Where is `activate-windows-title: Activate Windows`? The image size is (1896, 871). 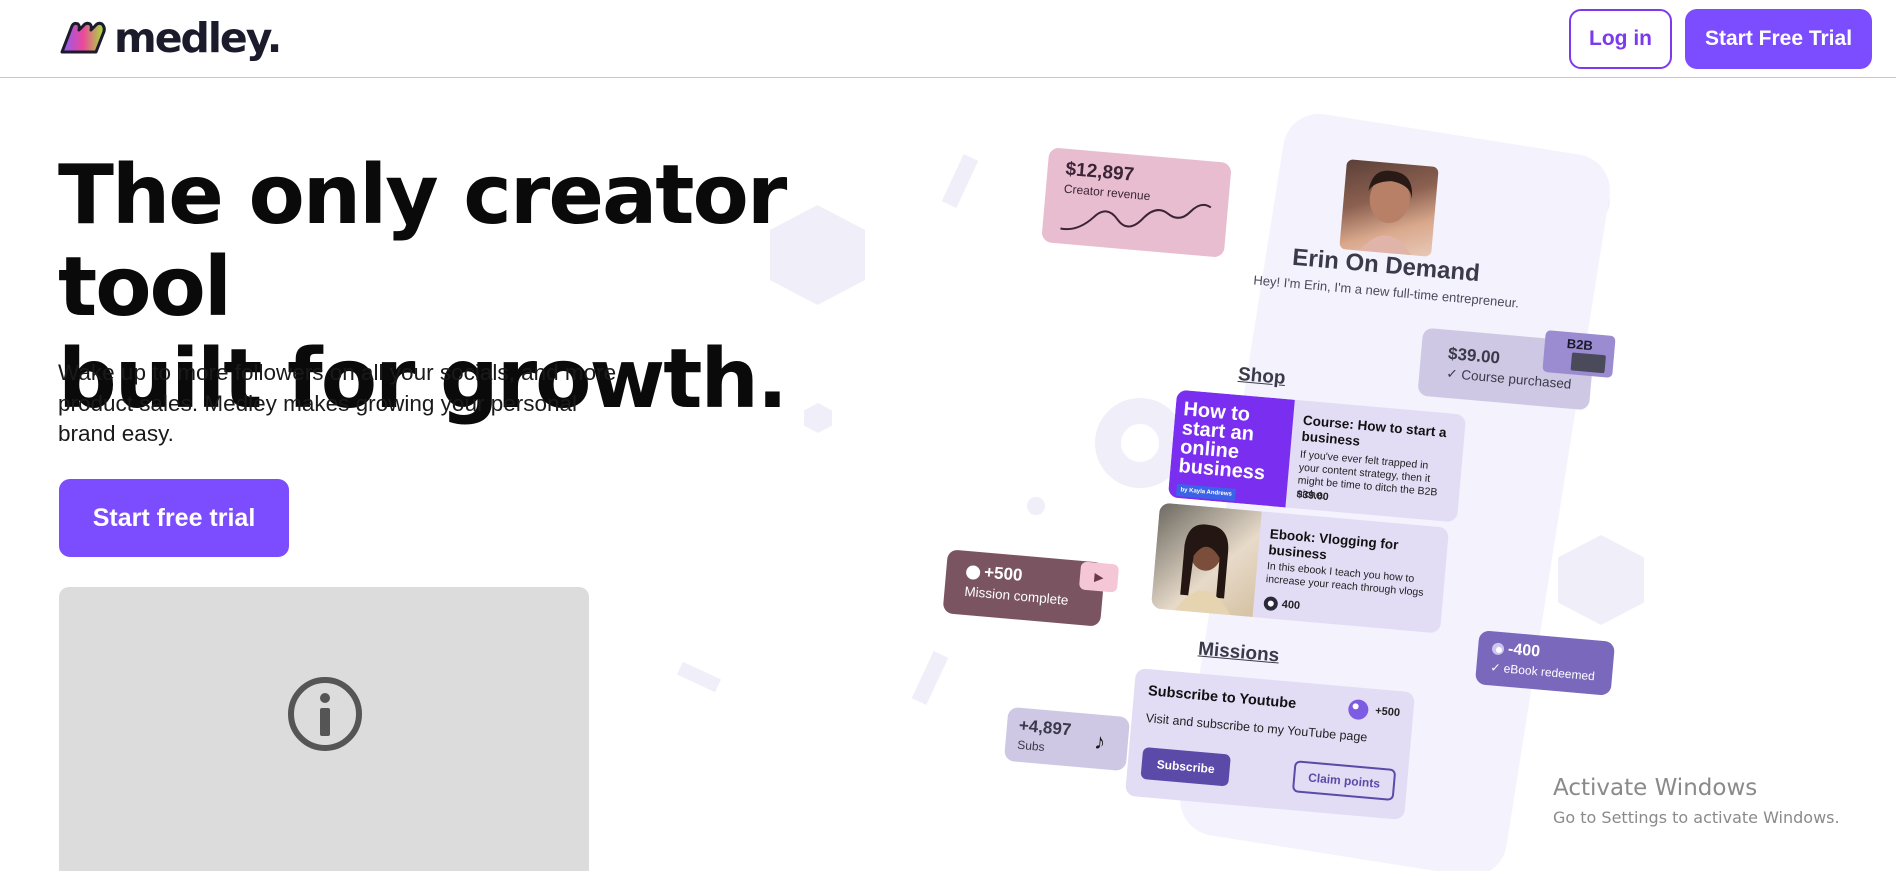
activate-windows-title: Activate Windows is located at coordinates (1655, 788).